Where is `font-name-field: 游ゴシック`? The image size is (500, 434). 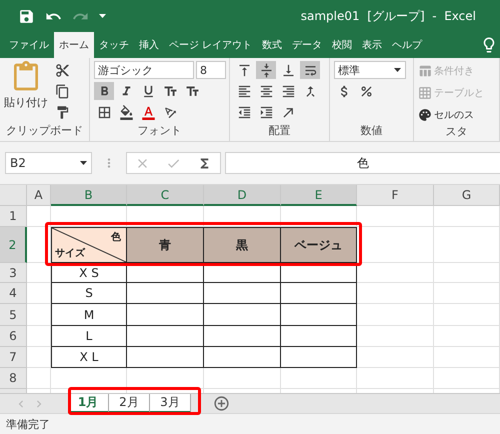 font-name-field: 游ゴシック is located at coordinates (144, 70).